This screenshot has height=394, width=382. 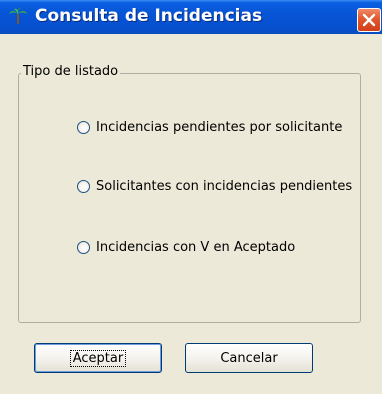 I want to click on radio-label: Incidencias pendientes por solicitante, so click(x=219, y=127).